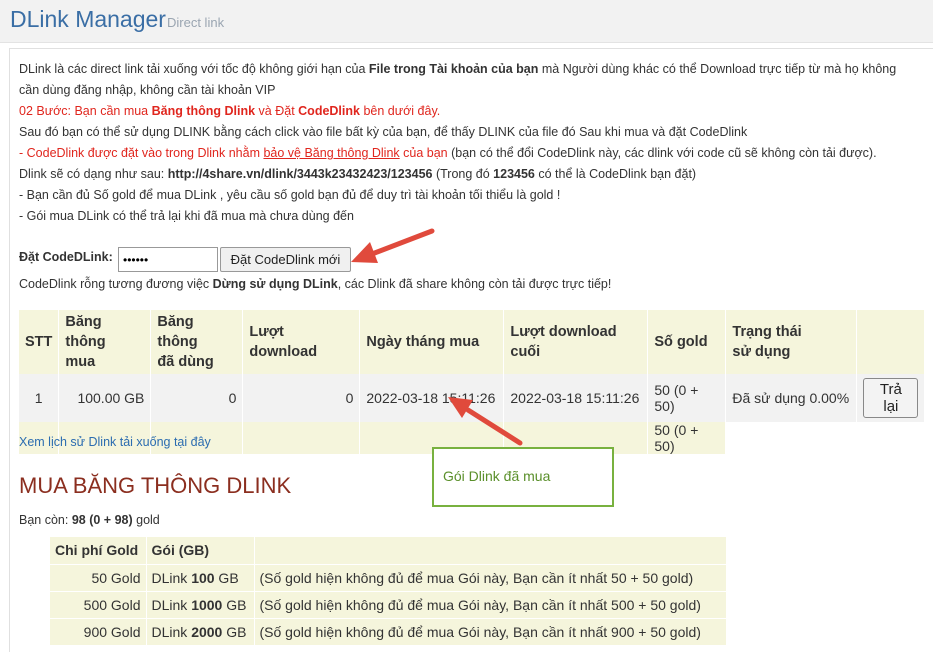  Describe the element at coordinates (437, 337) in the screenshot. I see `annotation-arrow-icon` at that location.